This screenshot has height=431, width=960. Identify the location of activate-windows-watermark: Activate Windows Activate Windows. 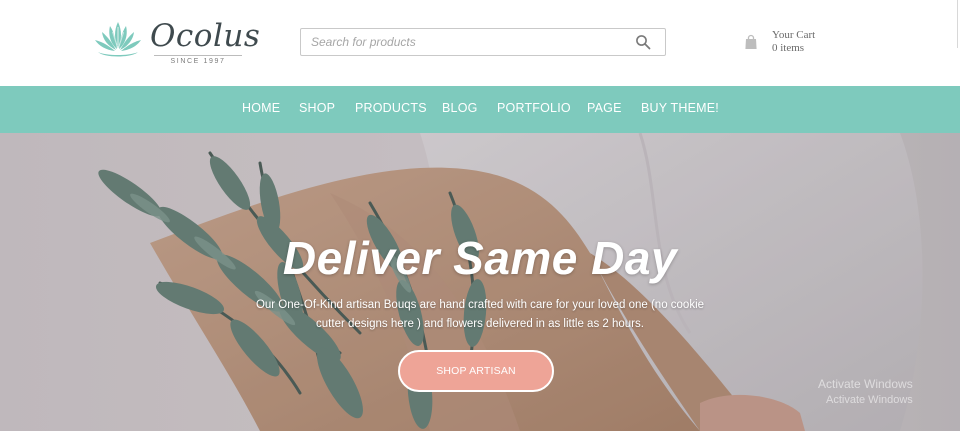
(865, 391).